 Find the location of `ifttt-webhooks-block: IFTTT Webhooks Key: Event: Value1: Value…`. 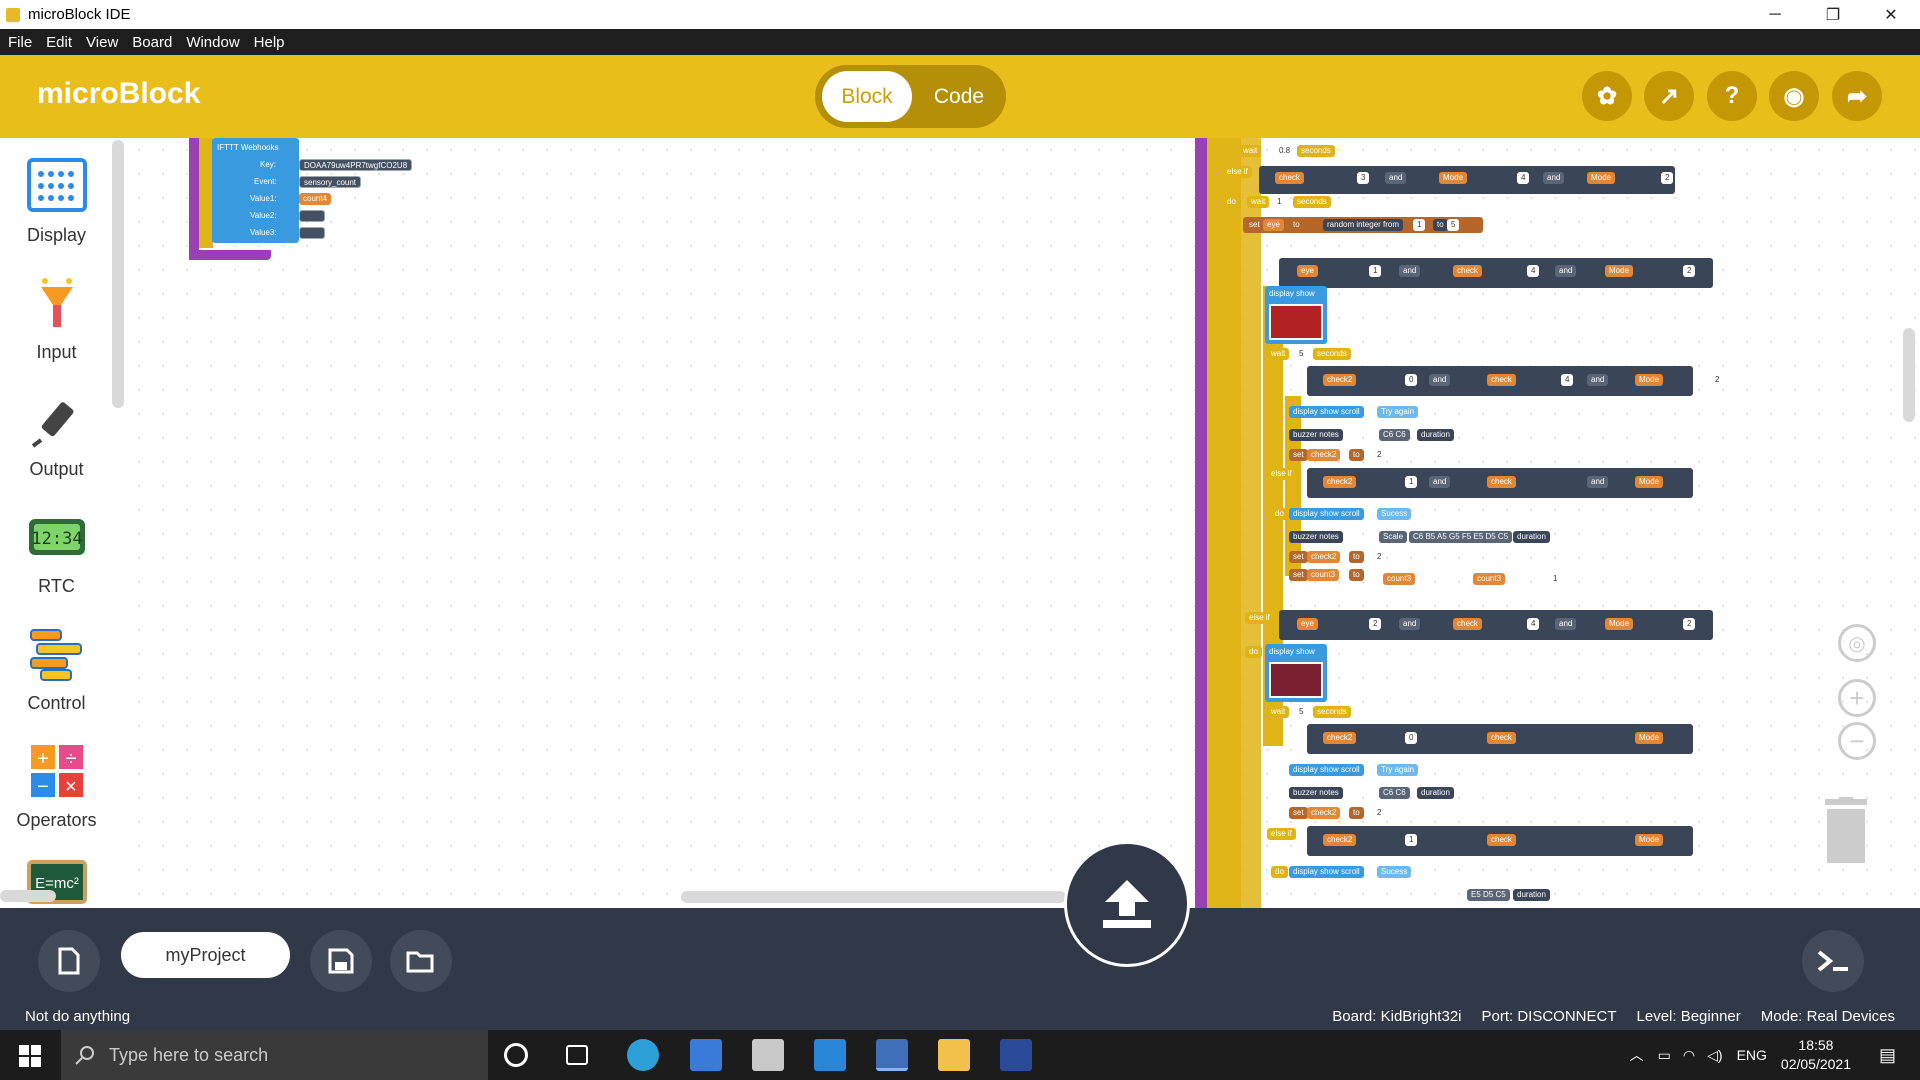

ifttt-webhooks-block: IFTTT Webhooks Key: Event: Value1: Value… is located at coordinates (255, 190).